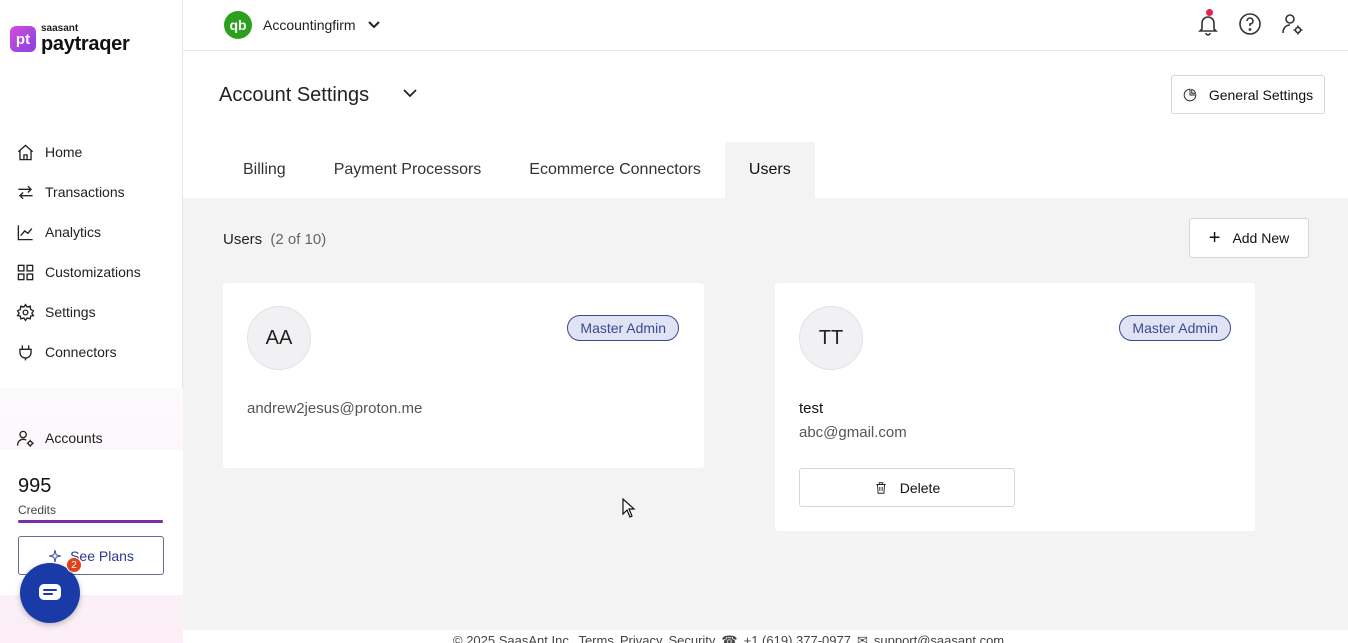 Image resolution: width=1348 pixels, height=643 pixels. What do you see at coordinates (85, 192) in the screenshot?
I see `sidebar-item-label: Transactions` at bounding box center [85, 192].